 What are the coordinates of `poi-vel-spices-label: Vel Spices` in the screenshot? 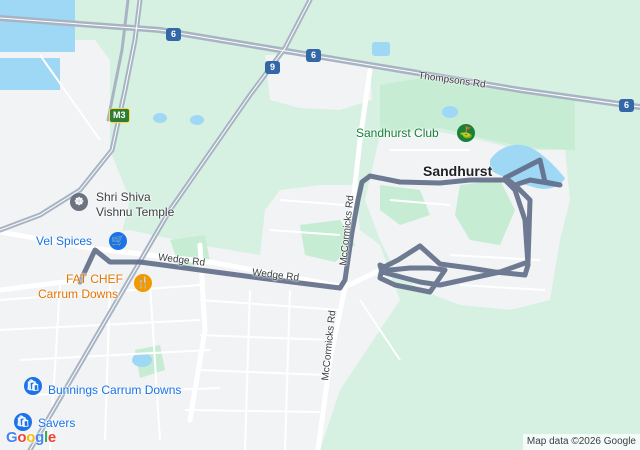 It's located at (64, 241).